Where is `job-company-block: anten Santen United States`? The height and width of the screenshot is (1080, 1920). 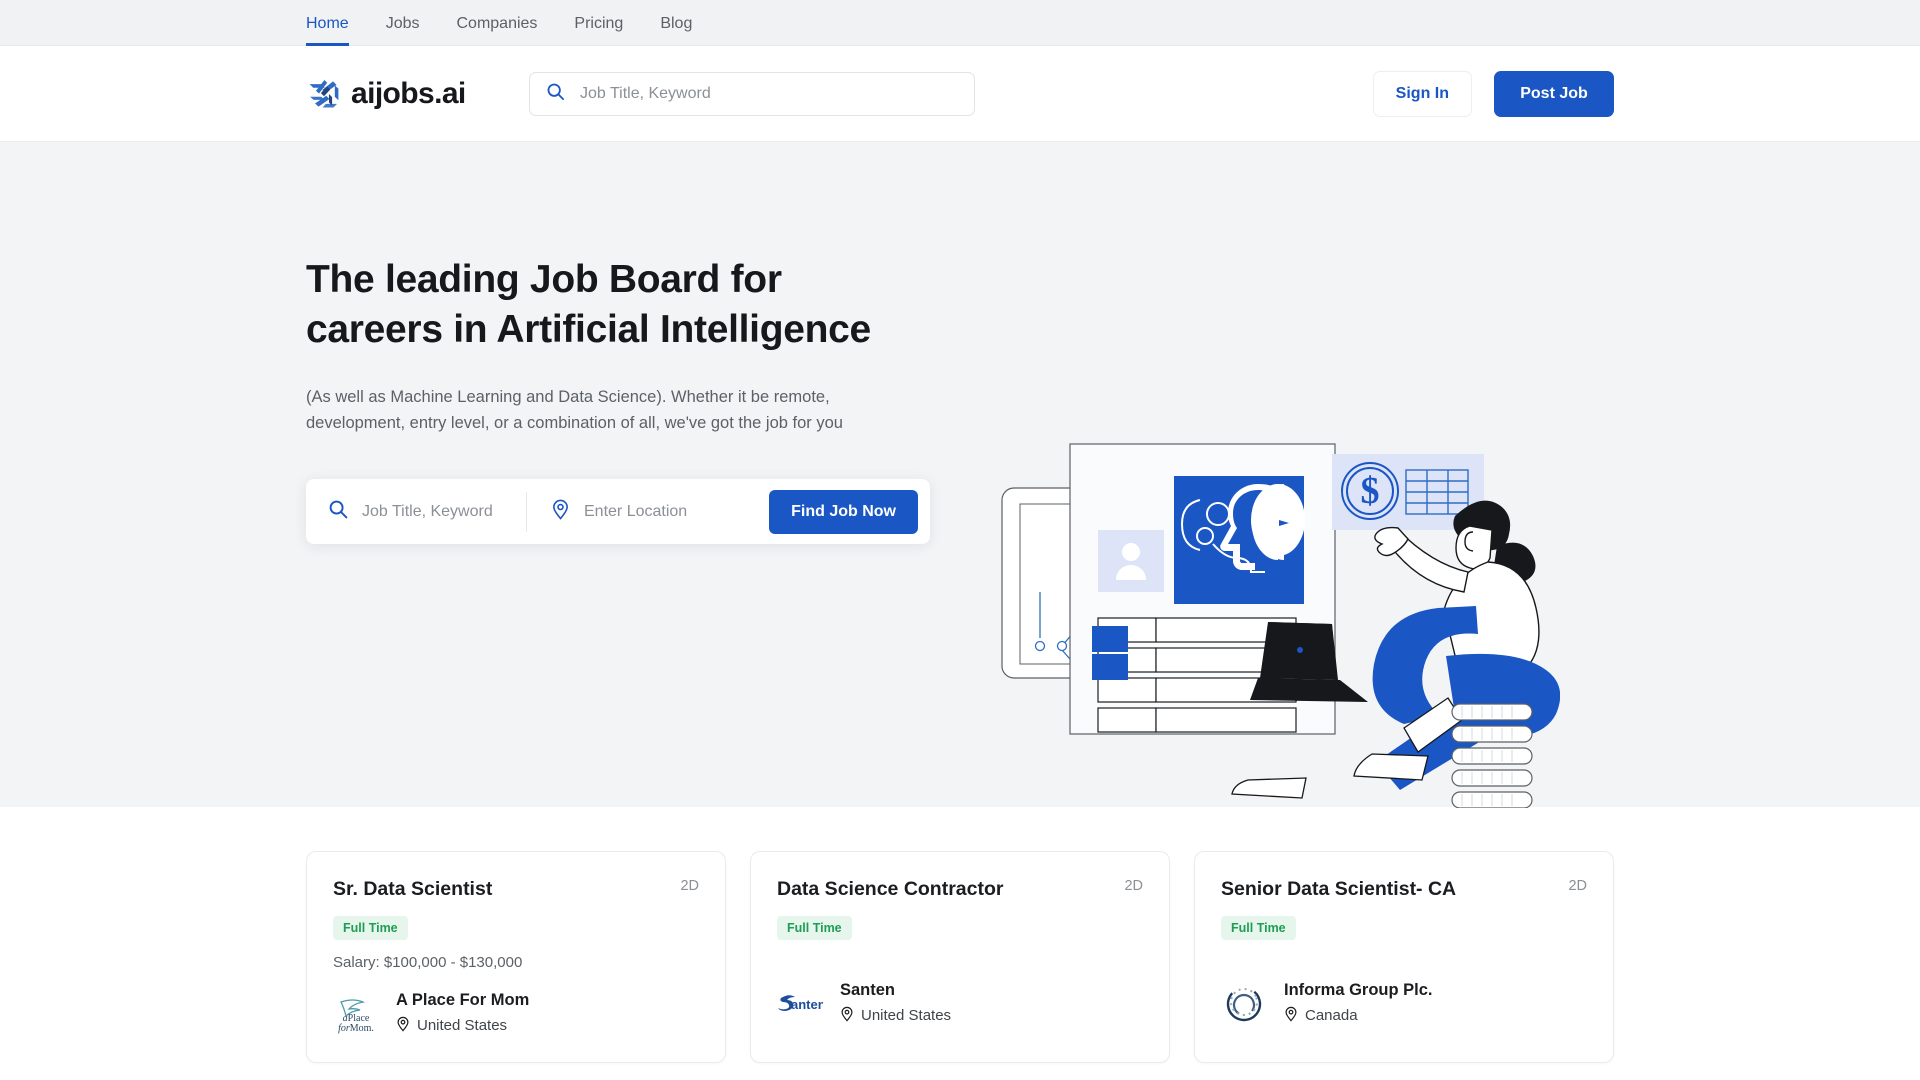
job-company-block: anten Santen United States is located at coordinates (864, 1003).